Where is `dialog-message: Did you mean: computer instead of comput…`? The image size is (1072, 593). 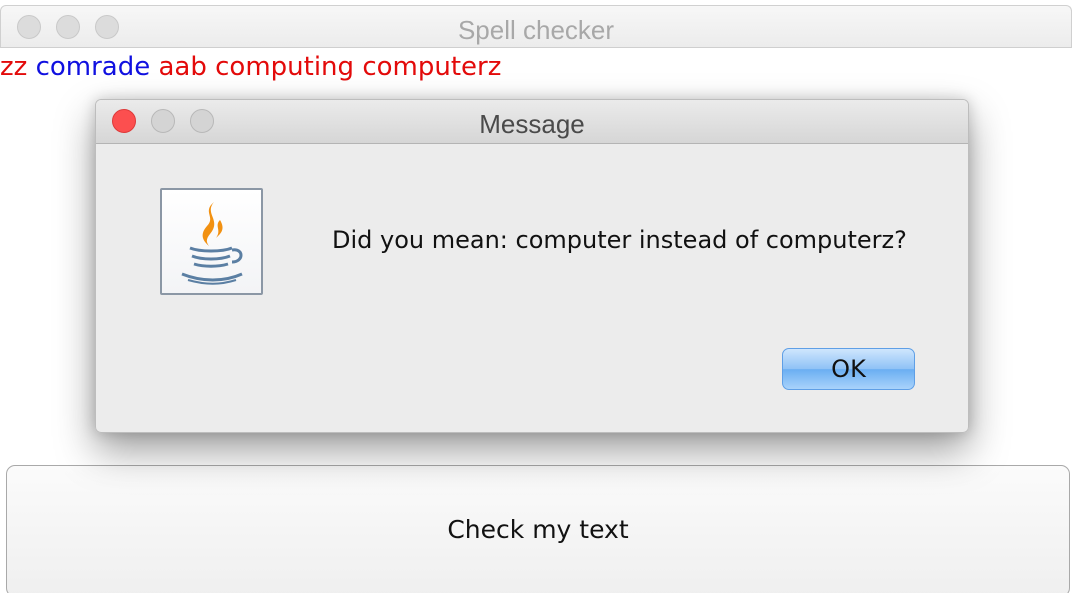 dialog-message: Did you mean: computer instead of comput… is located at coordinates (619, 240).